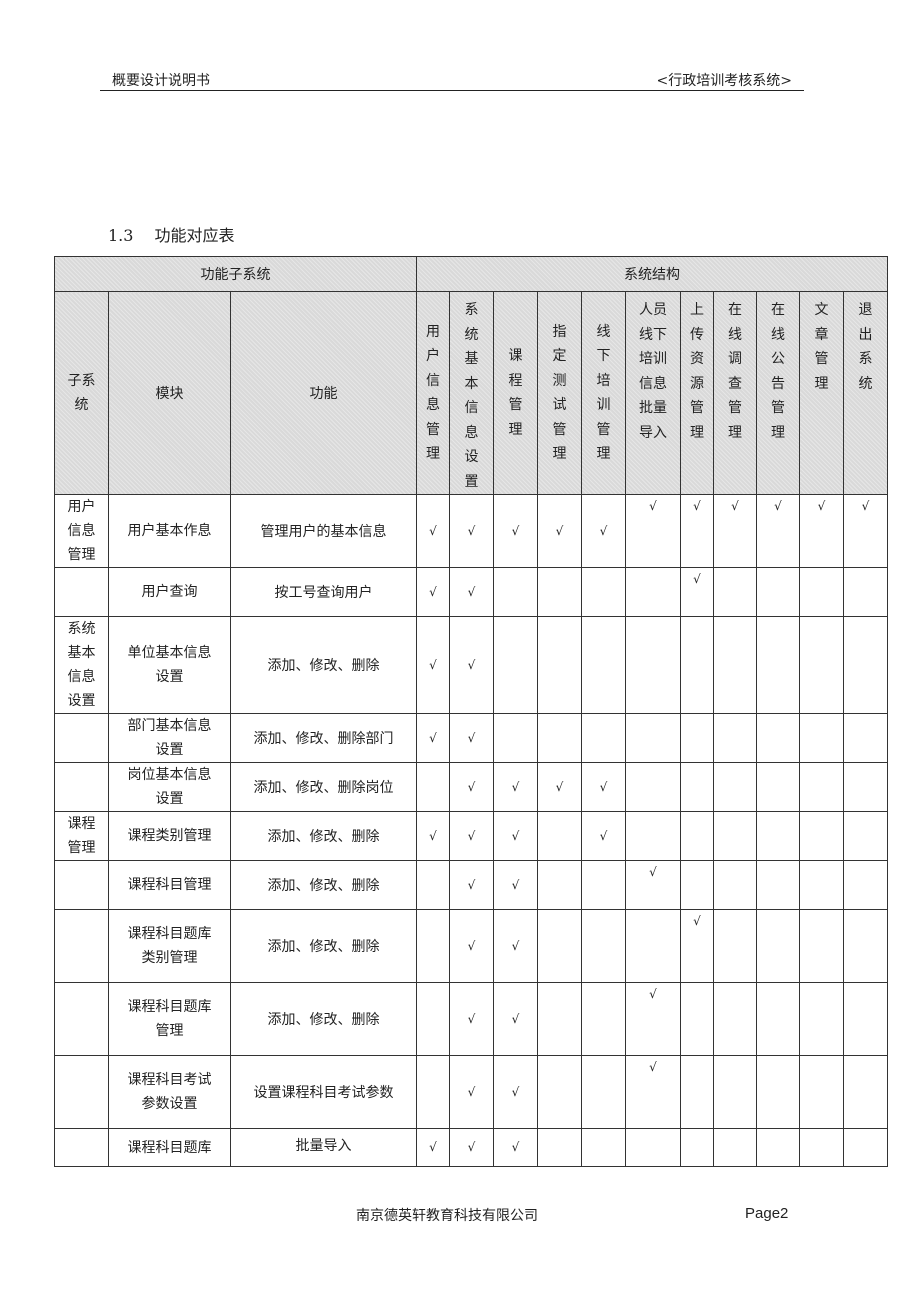 This screenshot has width=920, height=1302. What do you see at coordinates (865, 393) in the screenshot?
I see `column-header-structure: 退出系统` at bounding box center [865, 393].